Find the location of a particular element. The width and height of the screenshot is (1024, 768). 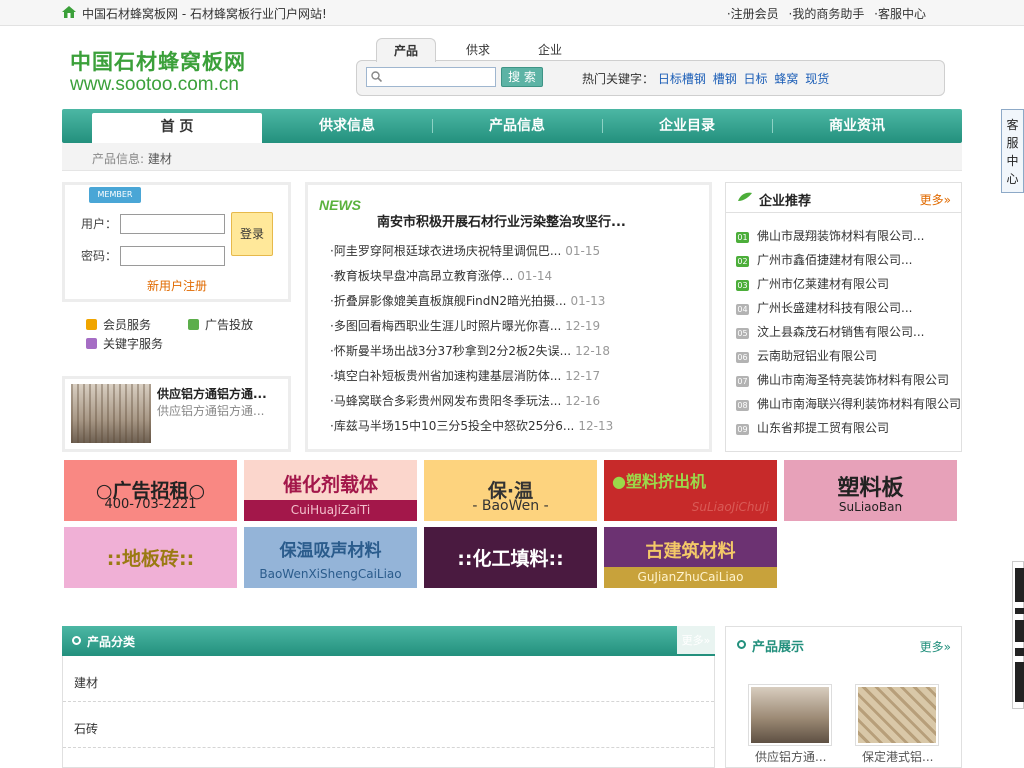

member-badge: MEMBER is located at coordinates (115, 195).